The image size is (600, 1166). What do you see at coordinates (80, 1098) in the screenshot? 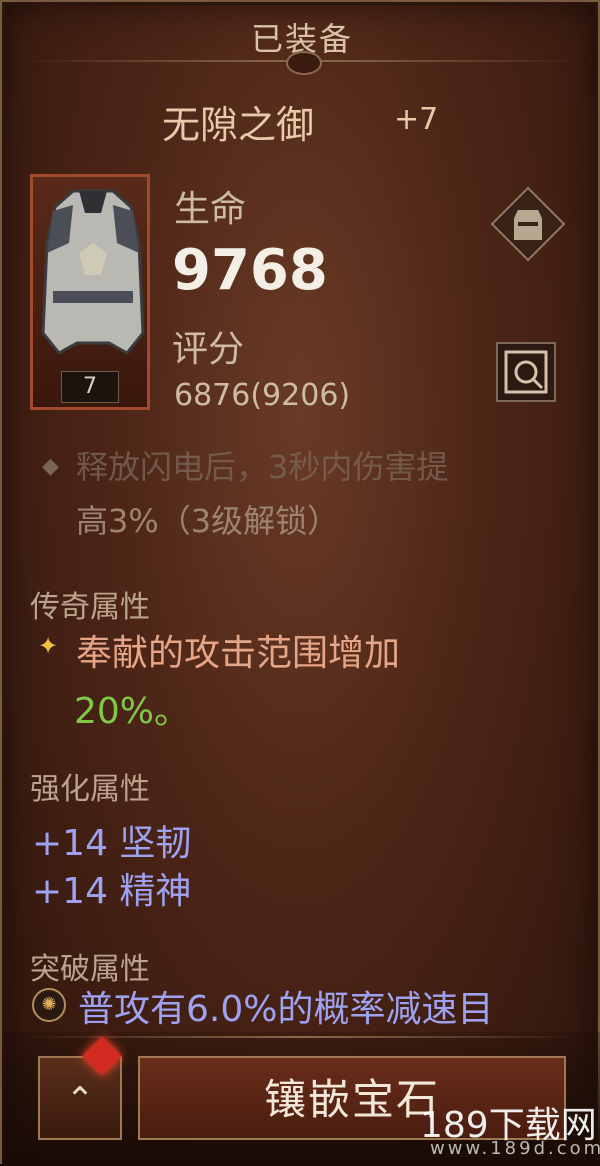
I see `collapse-button: ⌃` at bounding box center [80, 1098].